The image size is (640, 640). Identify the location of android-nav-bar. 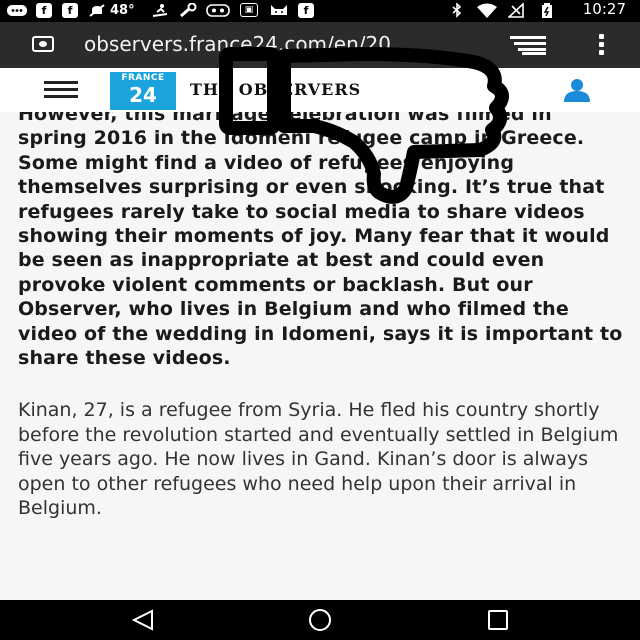
(320, 620).